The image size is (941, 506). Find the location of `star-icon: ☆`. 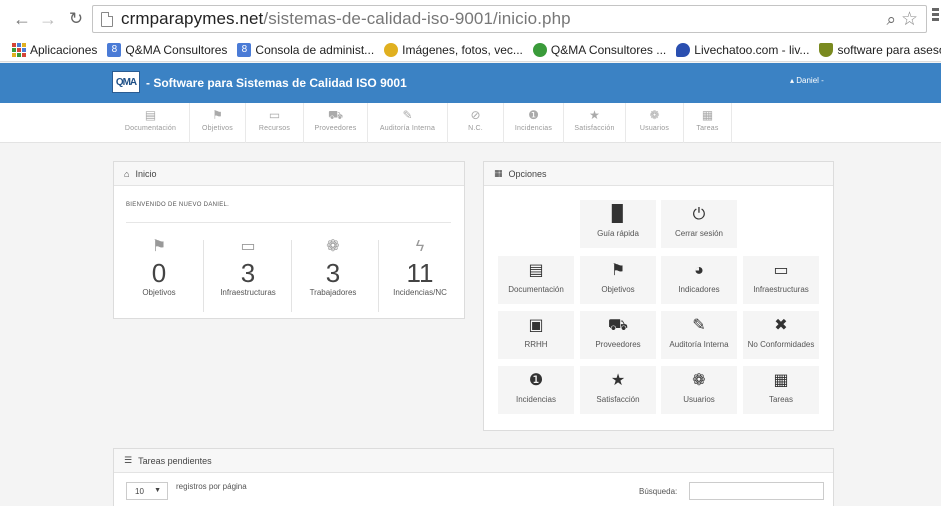

star-icon: ☆ is located at coordinates (909, 19).